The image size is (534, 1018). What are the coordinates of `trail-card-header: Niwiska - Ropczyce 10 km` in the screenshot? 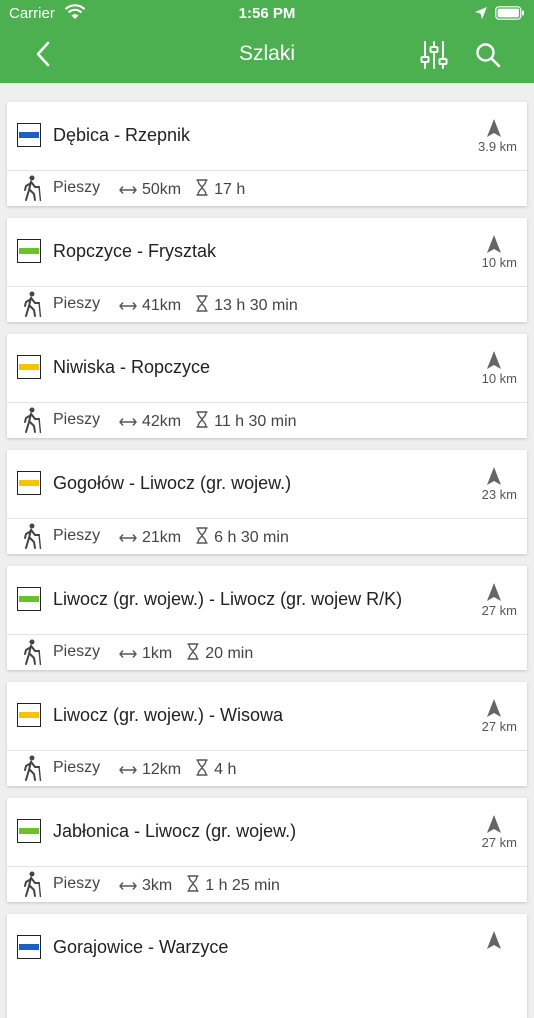 It's located at (267, 368).